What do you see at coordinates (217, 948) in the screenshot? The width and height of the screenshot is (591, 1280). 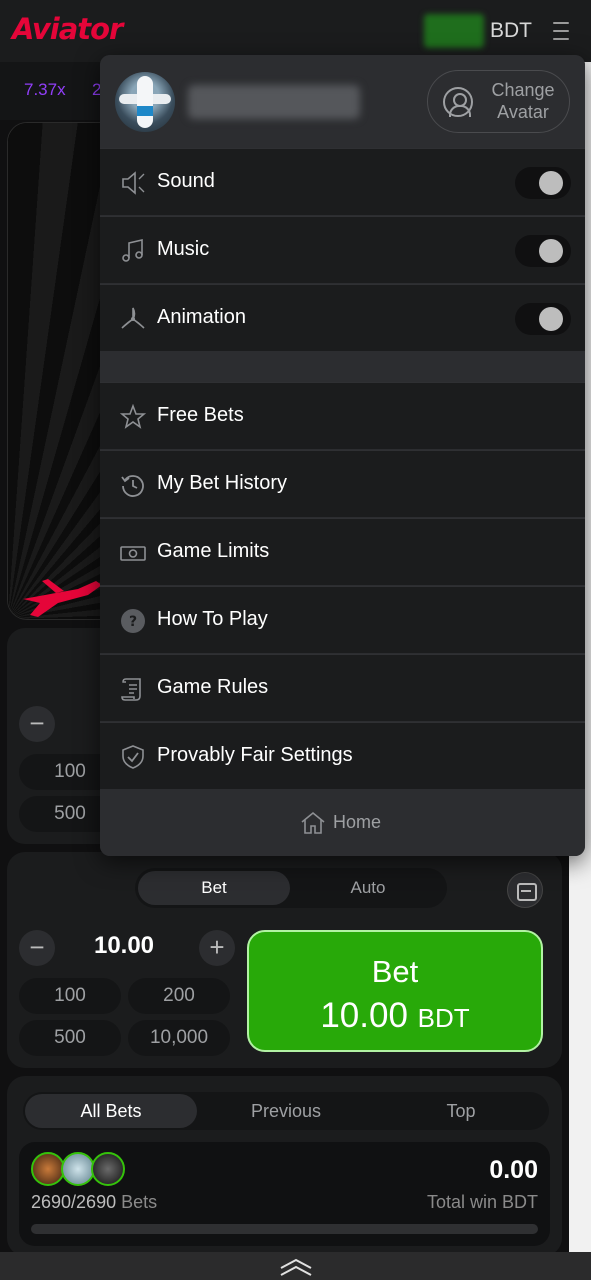 I see `increase-button: +` at bounding box center [217, 948].